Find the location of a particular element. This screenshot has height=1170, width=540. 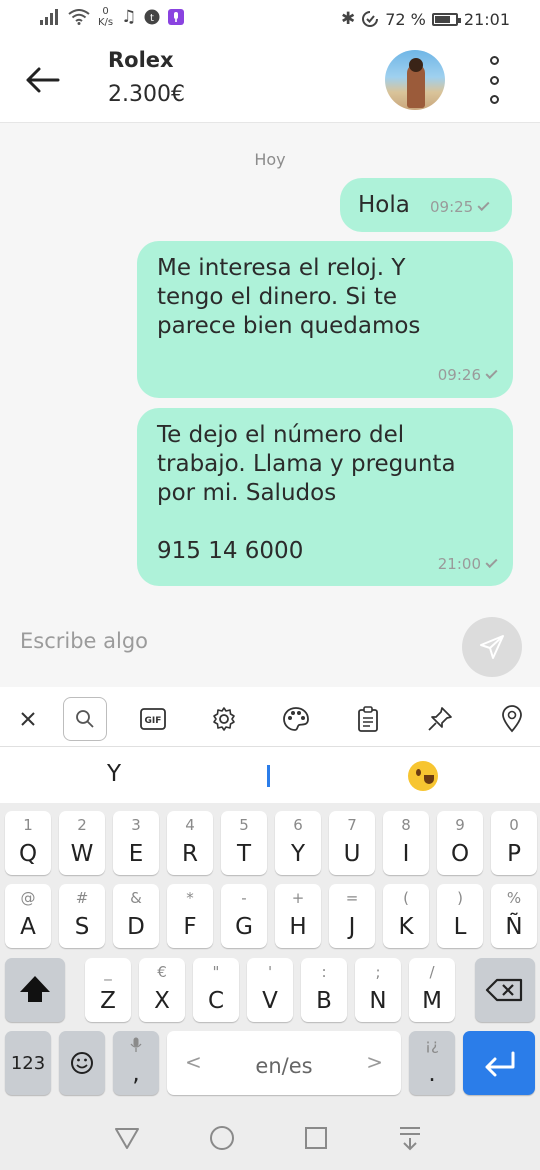

key-o: 9O is located at coordinates (460, 843).